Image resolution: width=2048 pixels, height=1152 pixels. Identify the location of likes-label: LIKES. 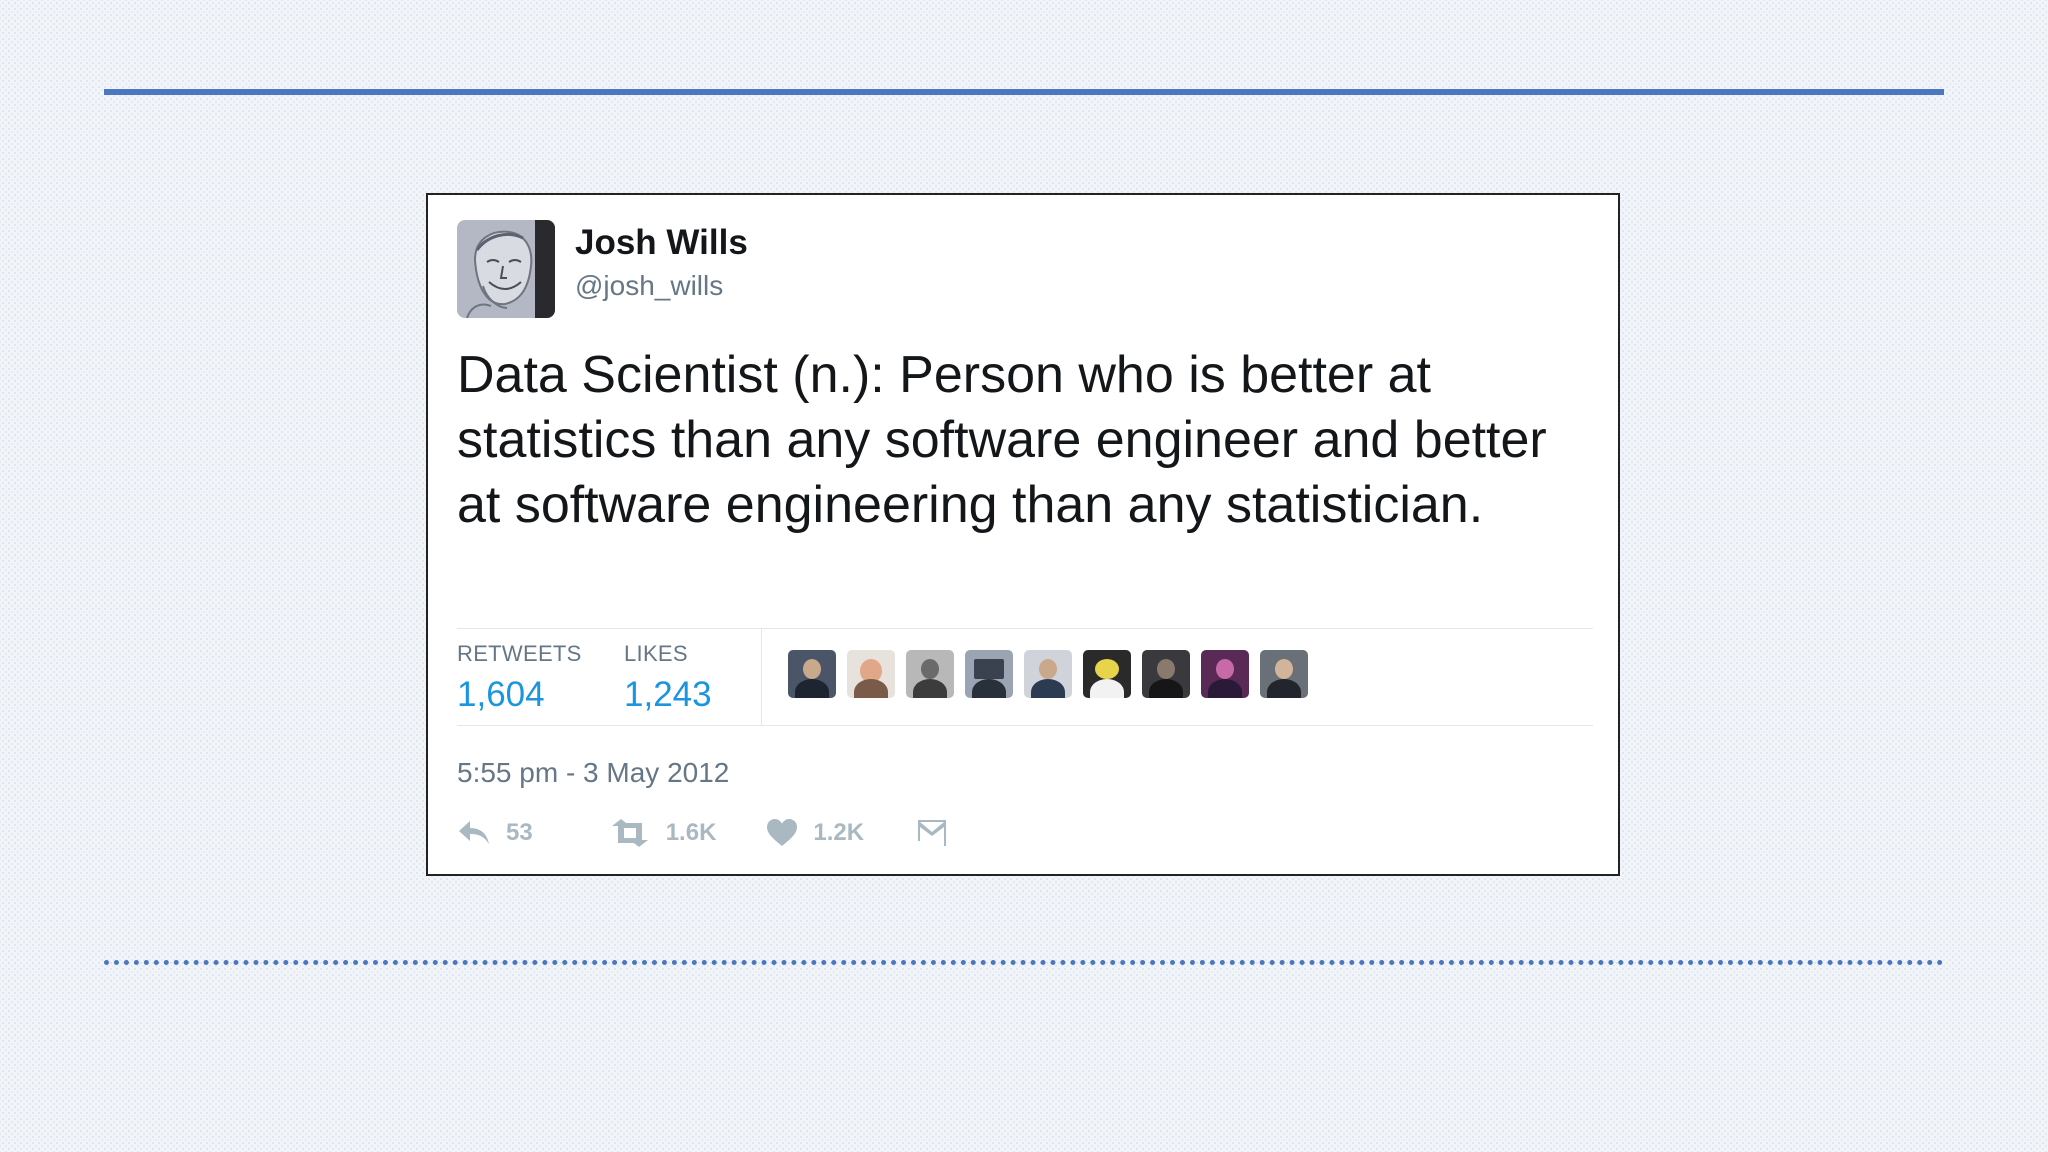
(656, 653).